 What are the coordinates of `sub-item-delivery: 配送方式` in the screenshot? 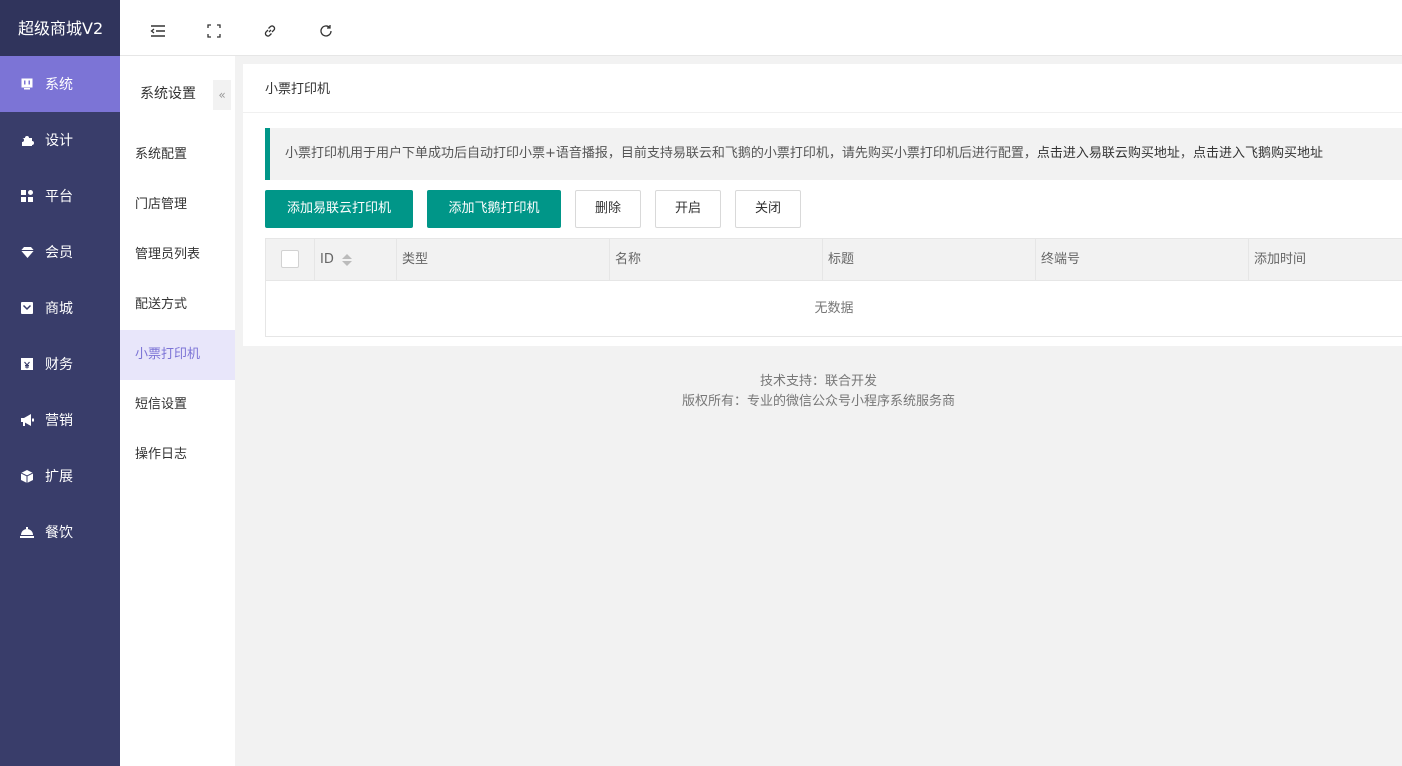 It's located at (177, 305).